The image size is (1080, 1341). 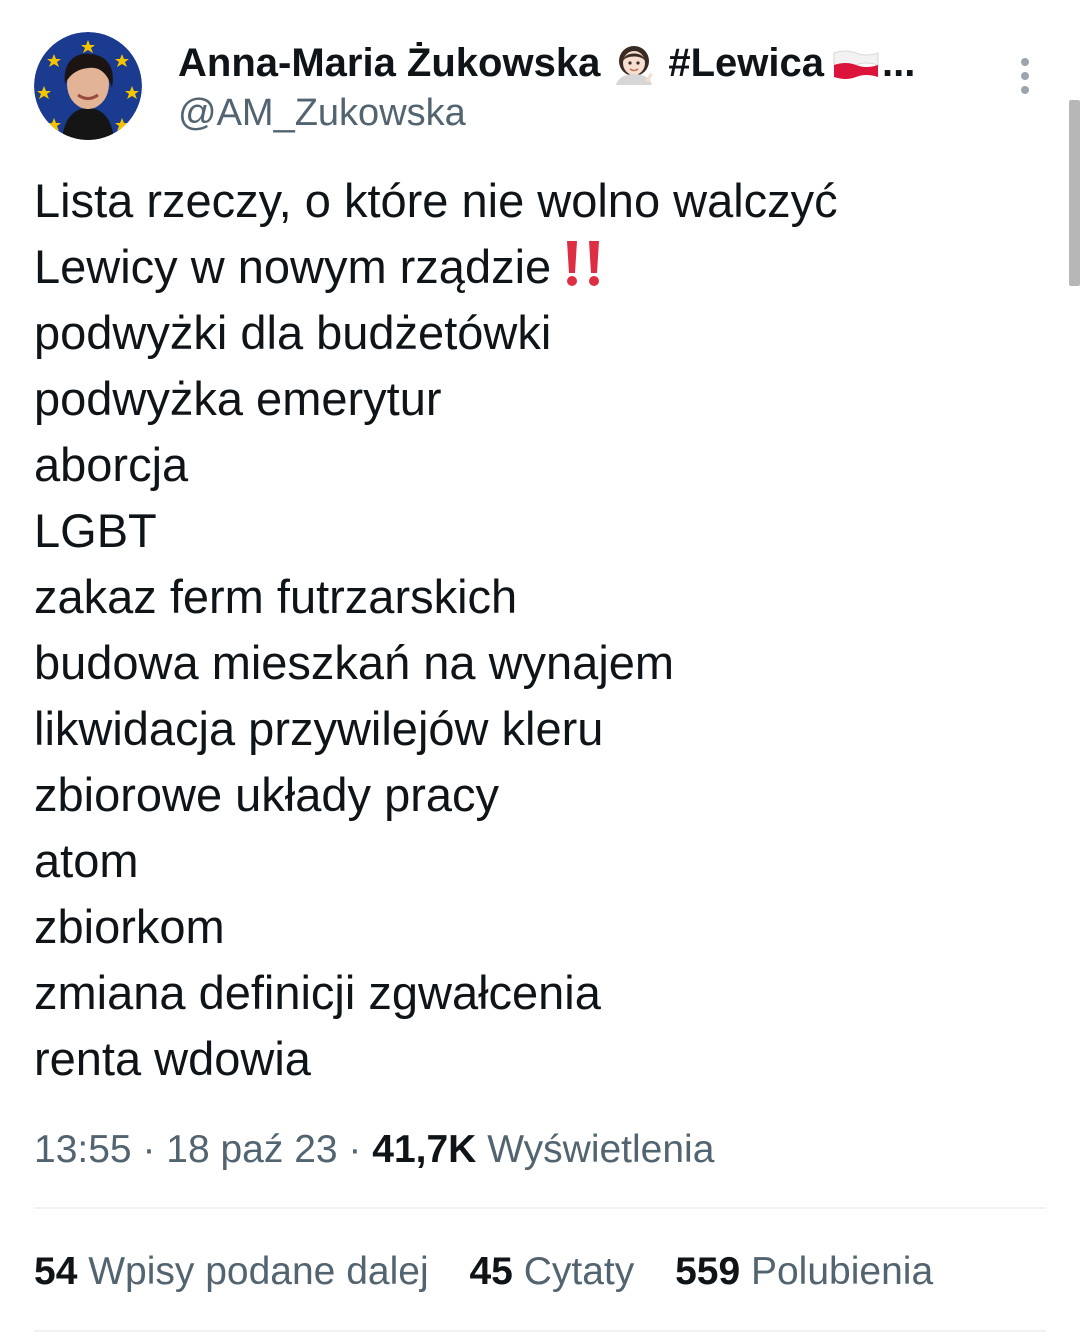 I want to click on quotes-count: 45, so click(x=491, y=1271).